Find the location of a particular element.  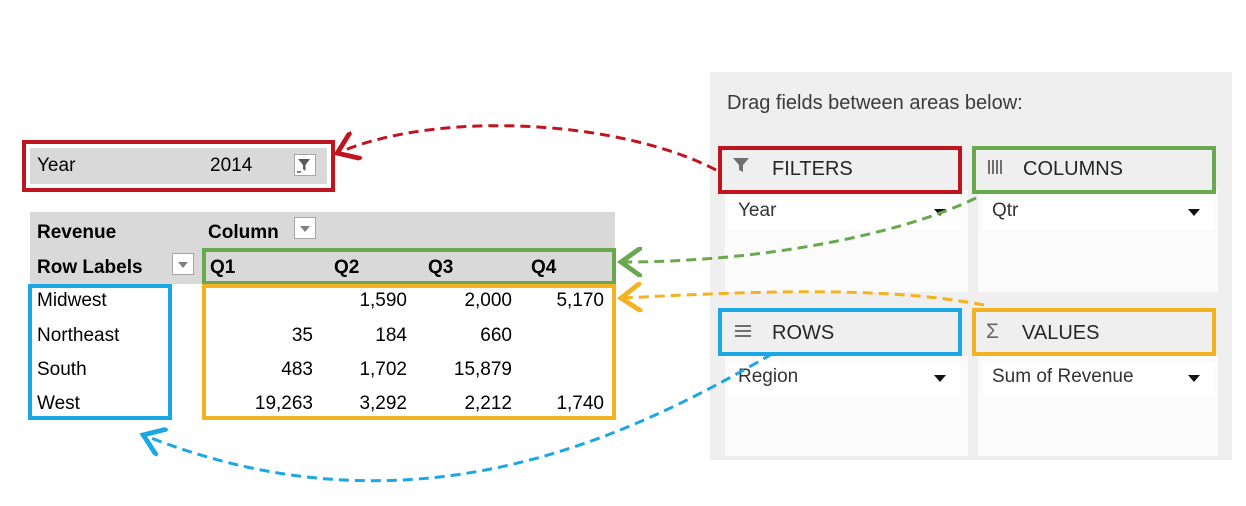

columns-arrow is located at coordinates (800, 229).